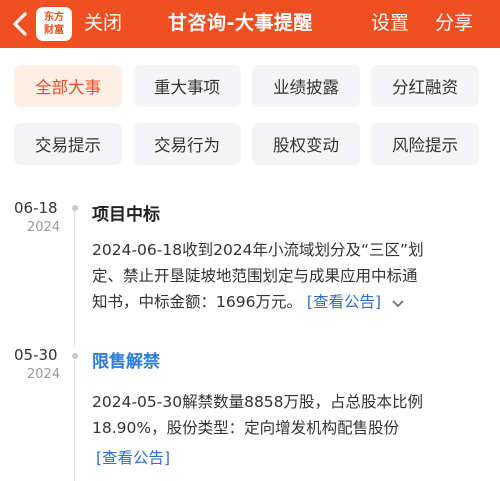 The width and height of the screenshot is (500, 481). I want to click on event-body-line: 定、禁止开垦陡坡地范围划定与成果应用中标通, so click(255, 276).